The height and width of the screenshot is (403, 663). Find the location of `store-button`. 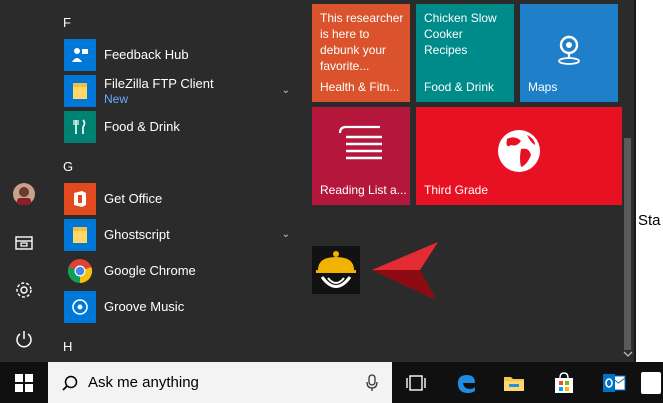

store-button is located at coordinates (564, 382).